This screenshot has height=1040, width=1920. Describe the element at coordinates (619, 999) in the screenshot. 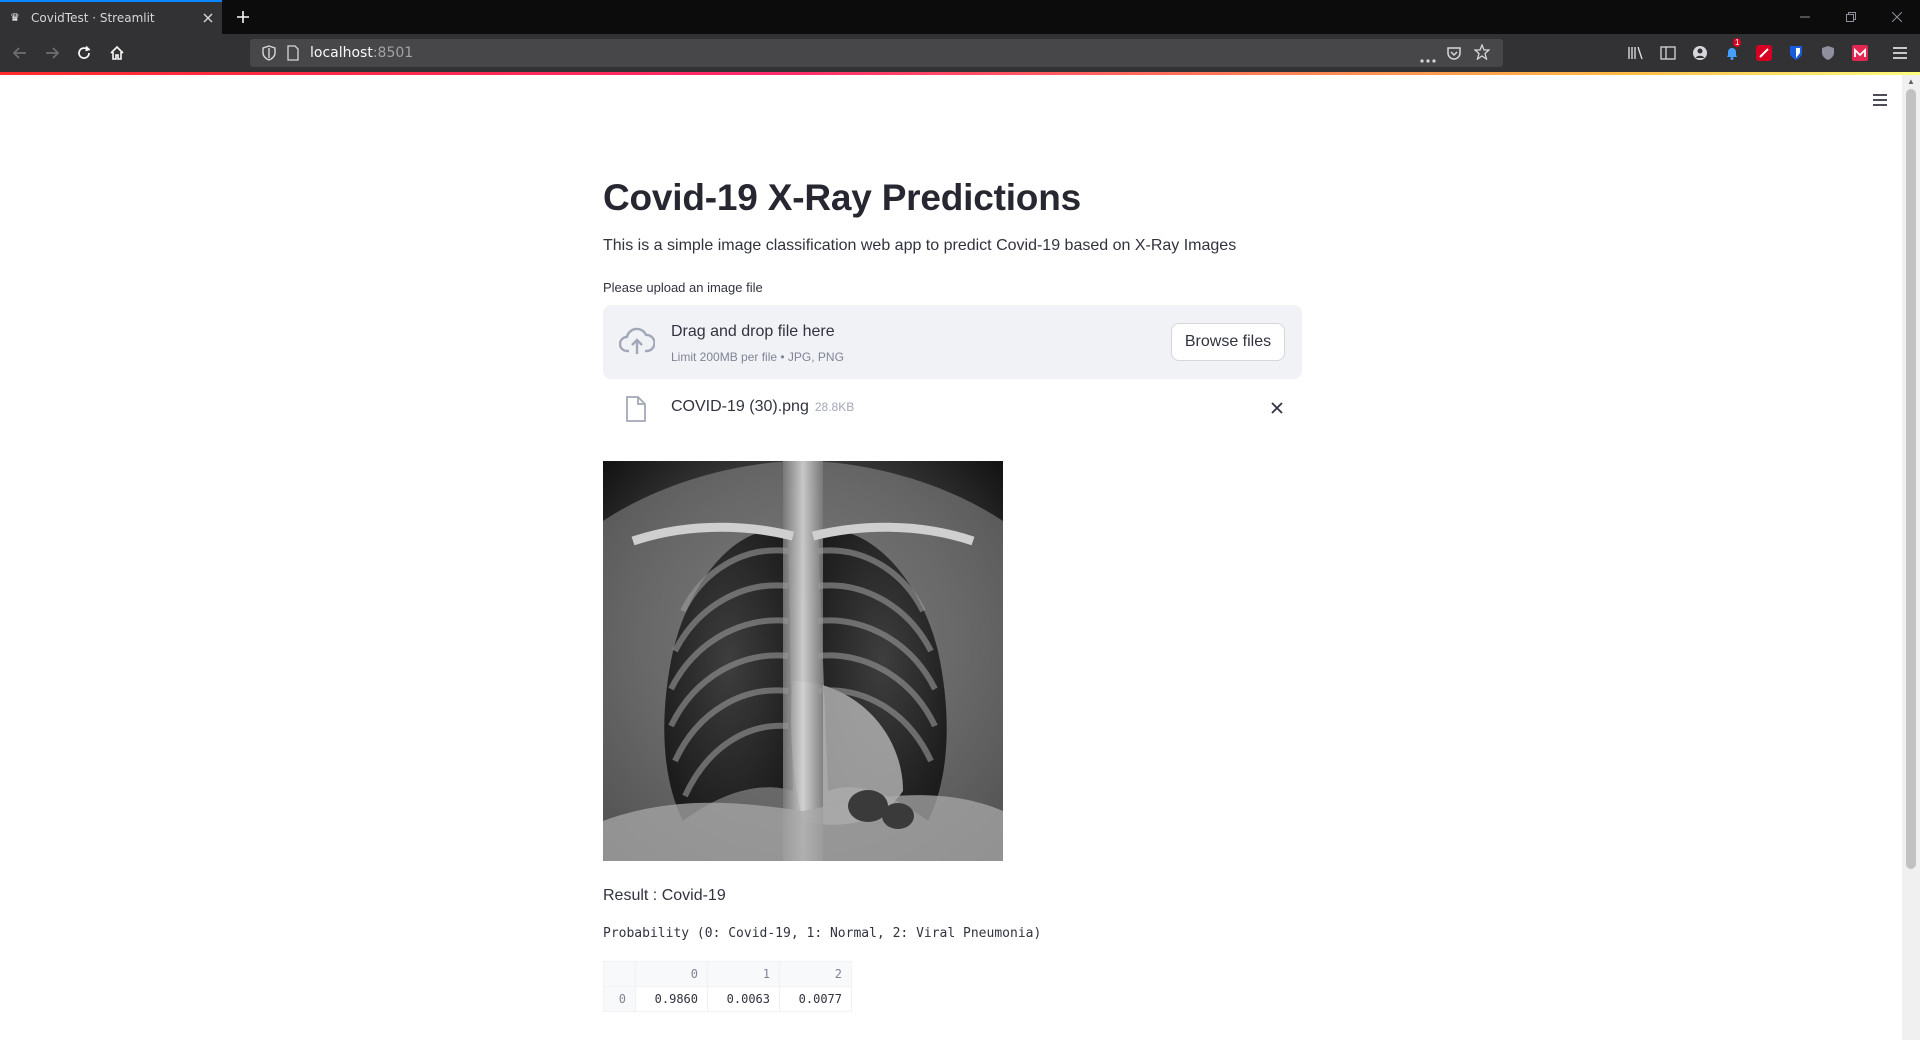

I see `row-index: 0` at that location.